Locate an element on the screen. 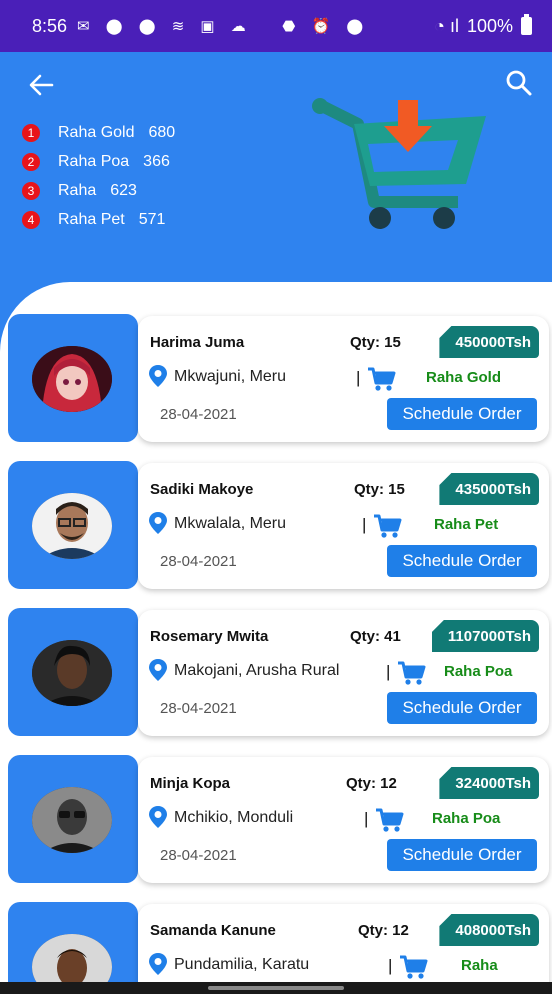 The height and width of the screenshot is (994, 552). summary-item: 3 Raha 623 is located at coordinates (98, 190).